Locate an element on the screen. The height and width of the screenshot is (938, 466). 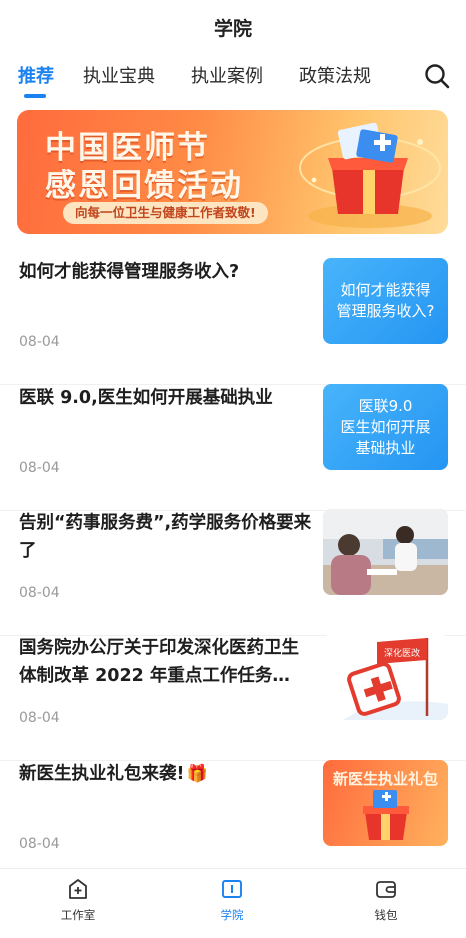
article-thumbnail: 新医生执业礼包 is located at coordinates (385, 803).